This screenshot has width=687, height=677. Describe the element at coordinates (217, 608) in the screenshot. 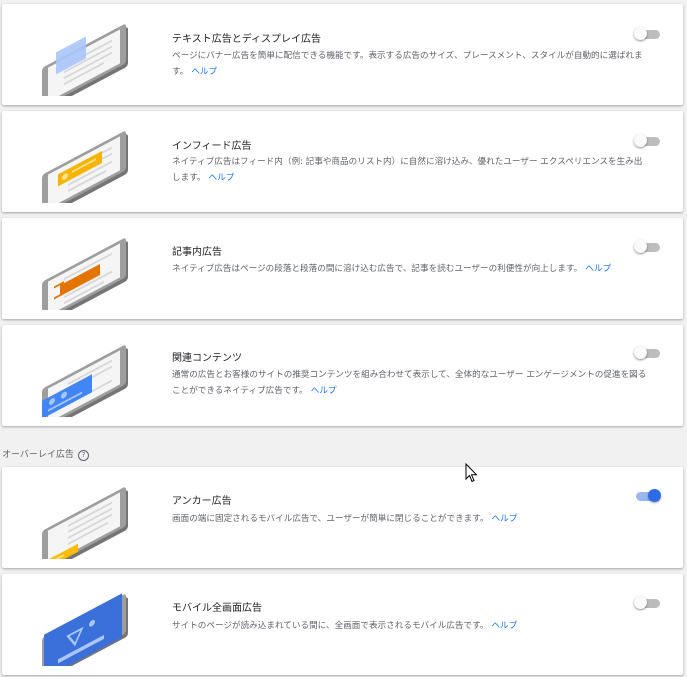

I see `card-title: モバイル全画面広告` at that location.